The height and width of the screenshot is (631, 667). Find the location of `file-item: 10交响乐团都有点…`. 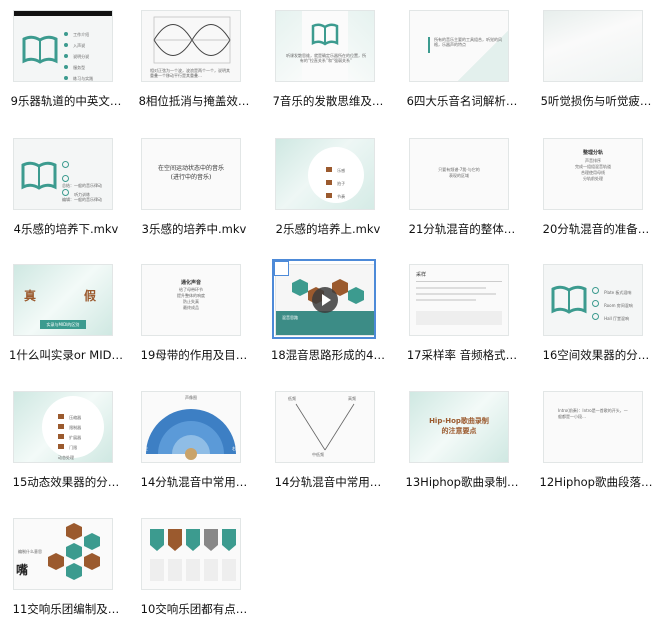

file-item: 10交响乐团都有点… is located at coordinates (194, 569).